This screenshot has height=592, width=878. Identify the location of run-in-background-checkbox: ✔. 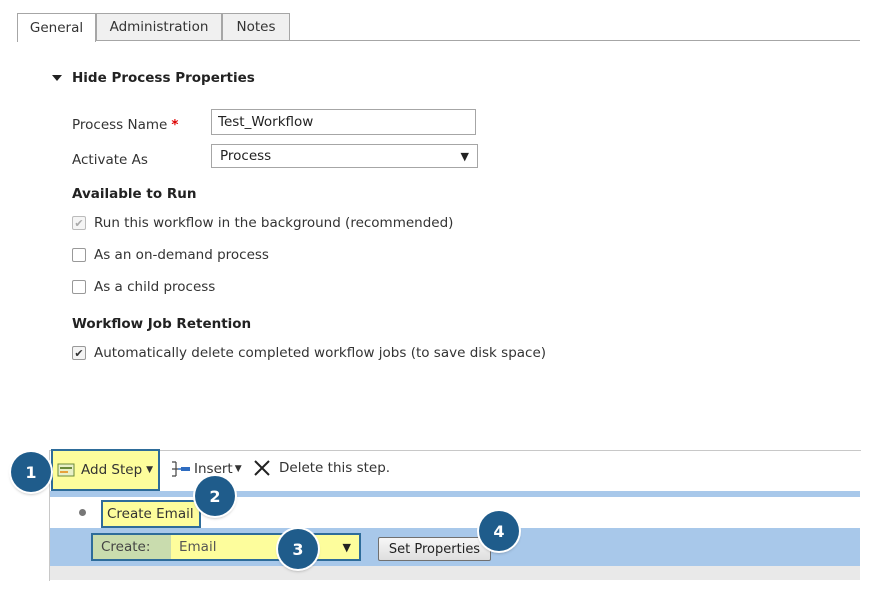
(79, 223).